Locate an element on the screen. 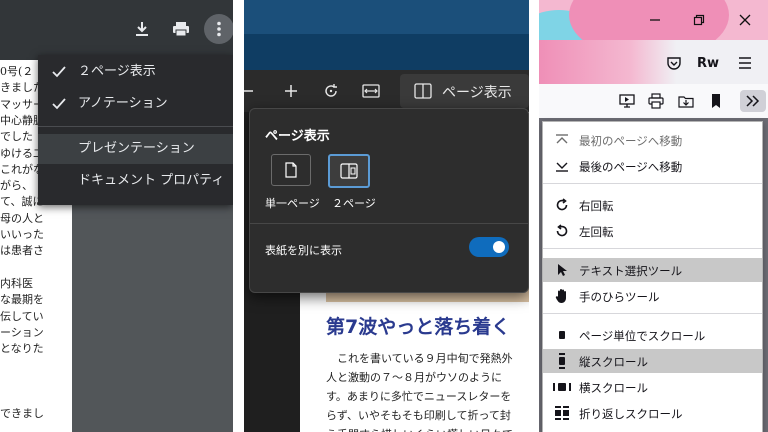 Image resolution: width=768 pixels, height=432 pixels. vertical-scroll-icon is located at coordinates (562, 361).